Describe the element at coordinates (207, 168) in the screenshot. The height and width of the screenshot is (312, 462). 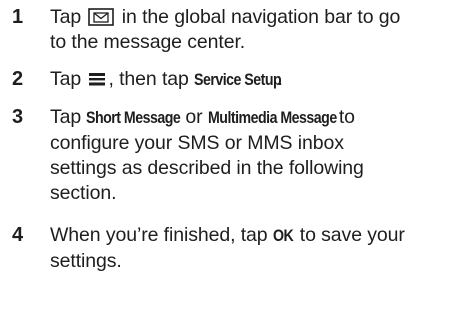
I see `step-text-part: settings as described in the following` at that location.